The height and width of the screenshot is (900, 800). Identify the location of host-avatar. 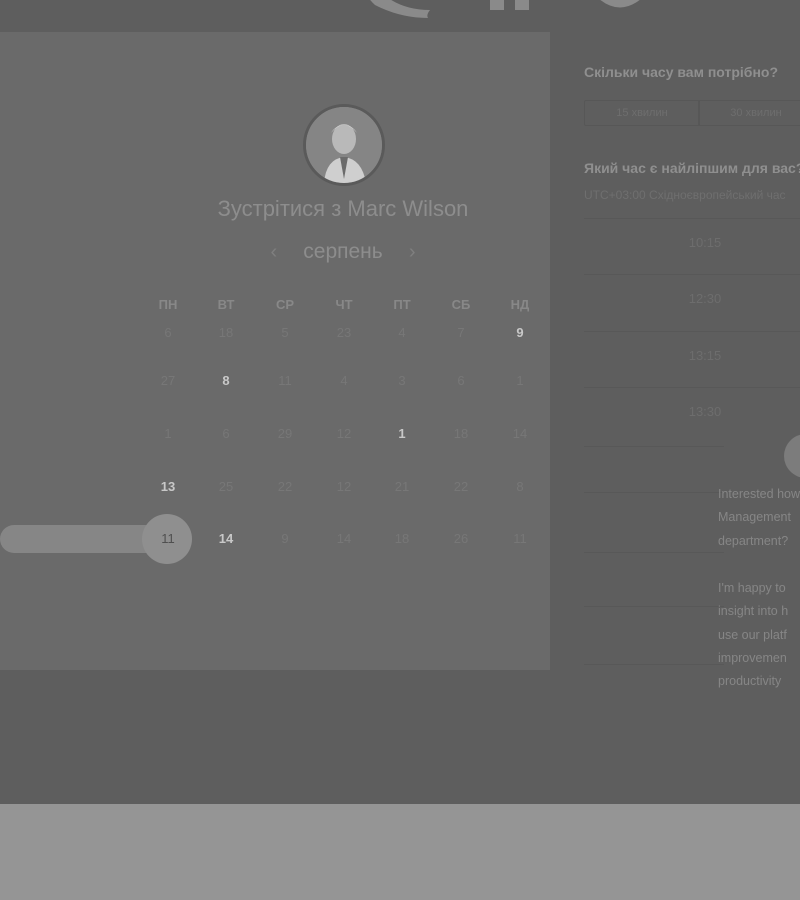
(344, 145).